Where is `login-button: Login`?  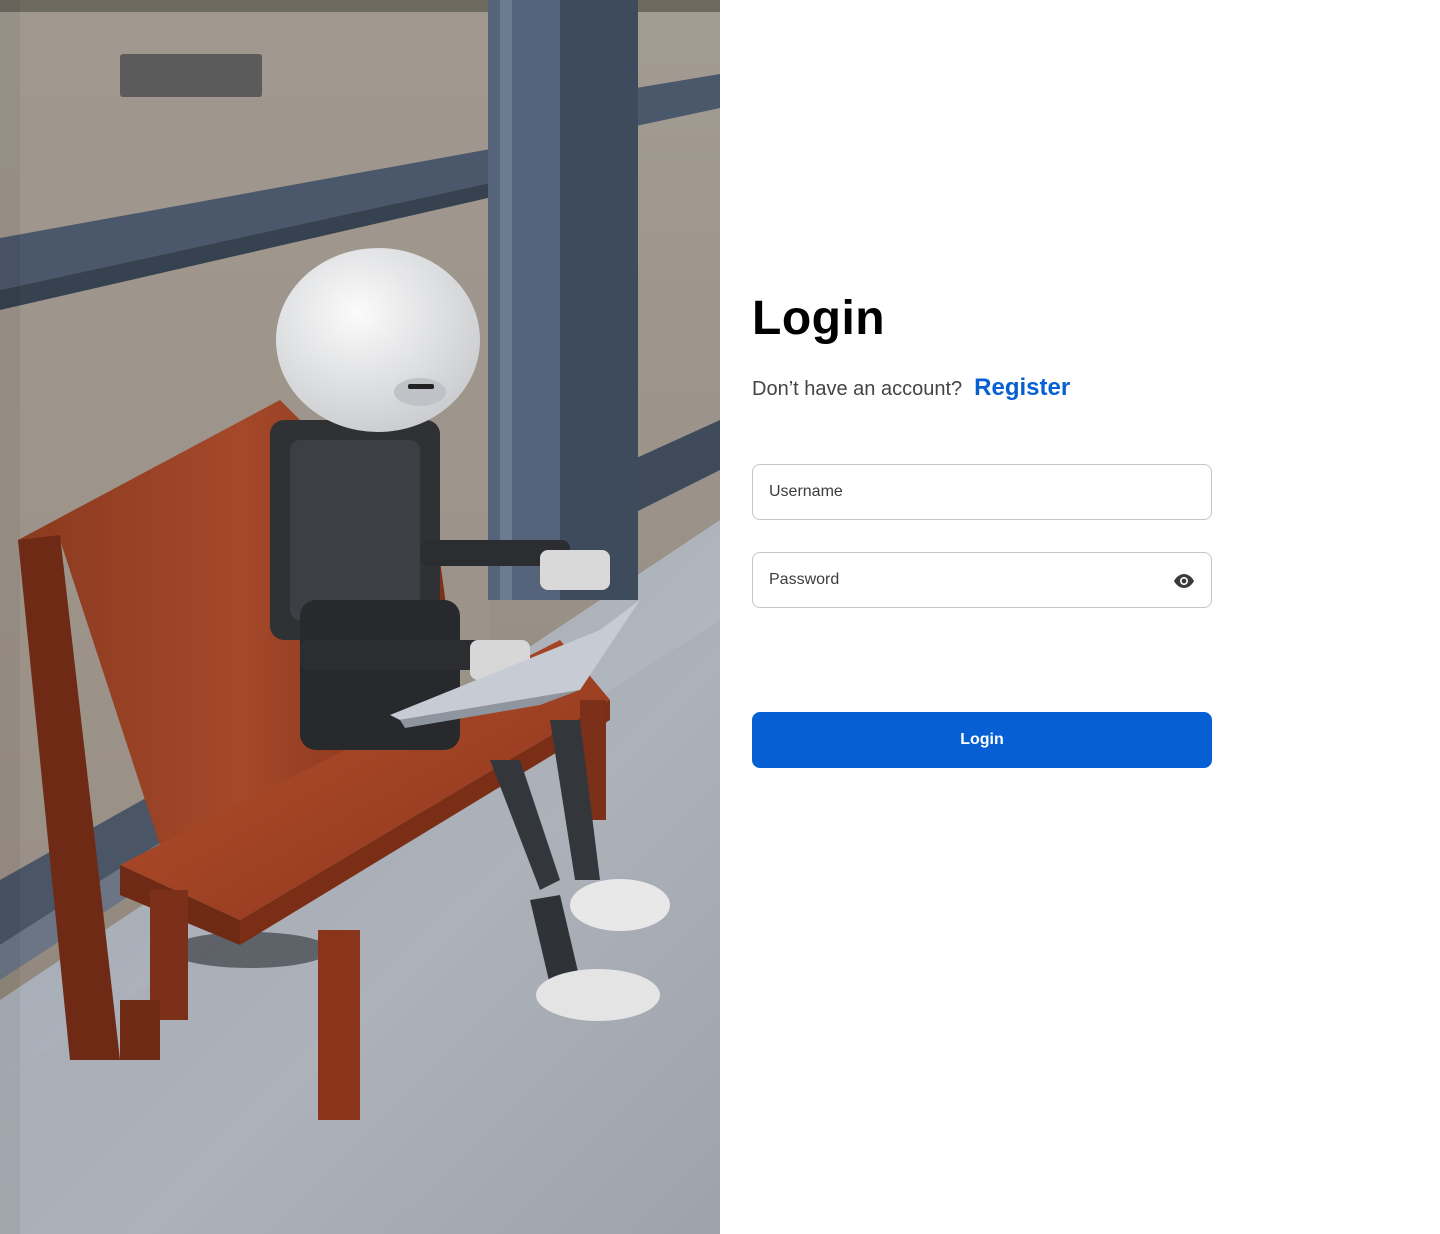
login-button: Login is located at coordinates (982, 740).